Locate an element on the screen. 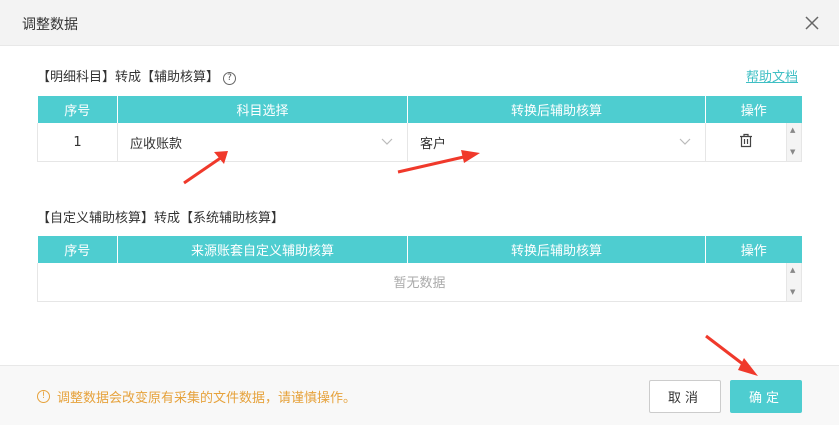 This screenshot has height=425, width=839. close-icon is located at coordinates (812, 23).